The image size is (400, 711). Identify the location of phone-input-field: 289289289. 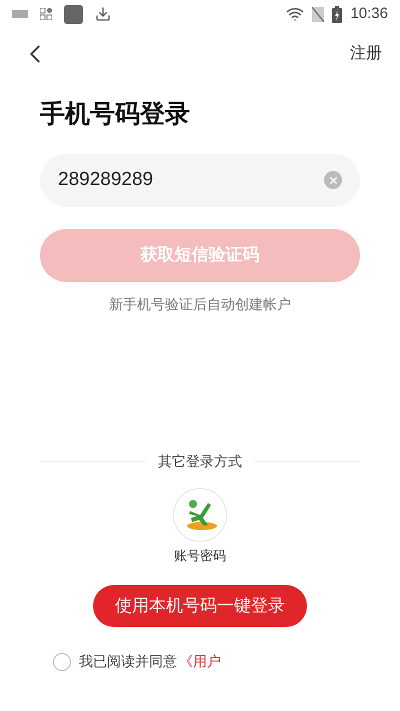
(200, 180).